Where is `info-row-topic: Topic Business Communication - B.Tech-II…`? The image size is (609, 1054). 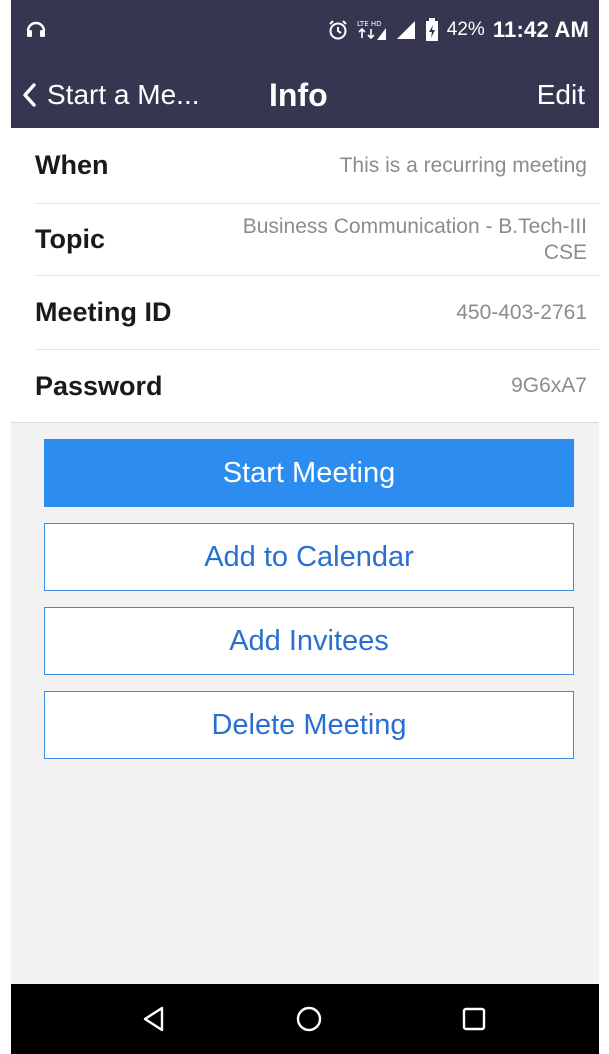
info-row-topic: Topic Business Communication - B.Tech-II… is located at coordinates (317, 240).